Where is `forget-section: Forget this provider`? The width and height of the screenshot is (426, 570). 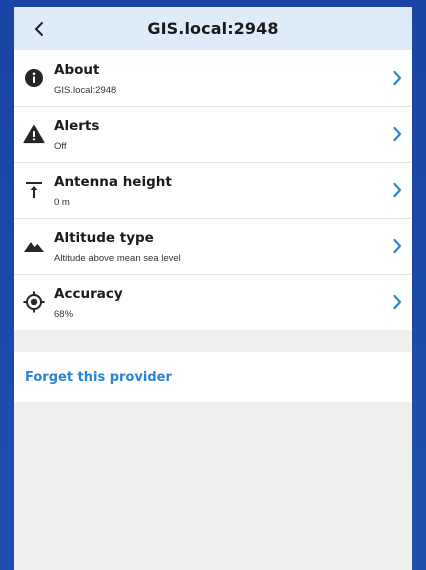
forget-section: Forget this provider is located at coordinates (213, 377).